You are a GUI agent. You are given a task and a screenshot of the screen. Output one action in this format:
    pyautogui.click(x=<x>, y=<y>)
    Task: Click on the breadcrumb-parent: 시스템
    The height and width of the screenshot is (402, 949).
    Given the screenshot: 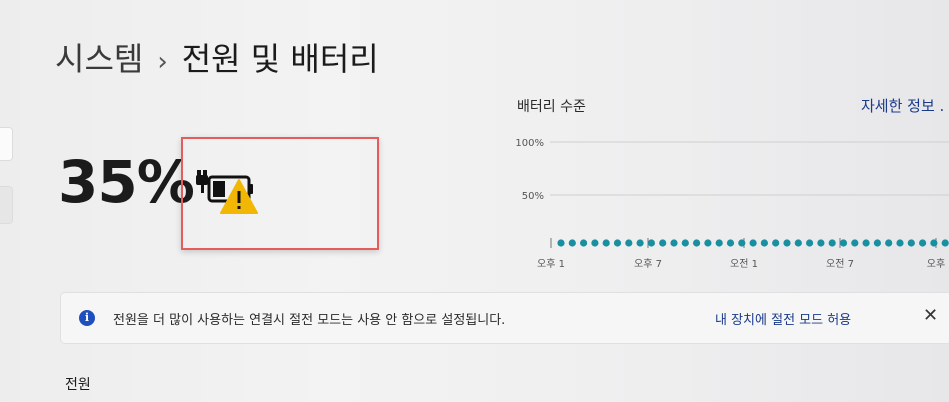 What is the action you would take?
    pyautogui.click(x=99, y=59)
    